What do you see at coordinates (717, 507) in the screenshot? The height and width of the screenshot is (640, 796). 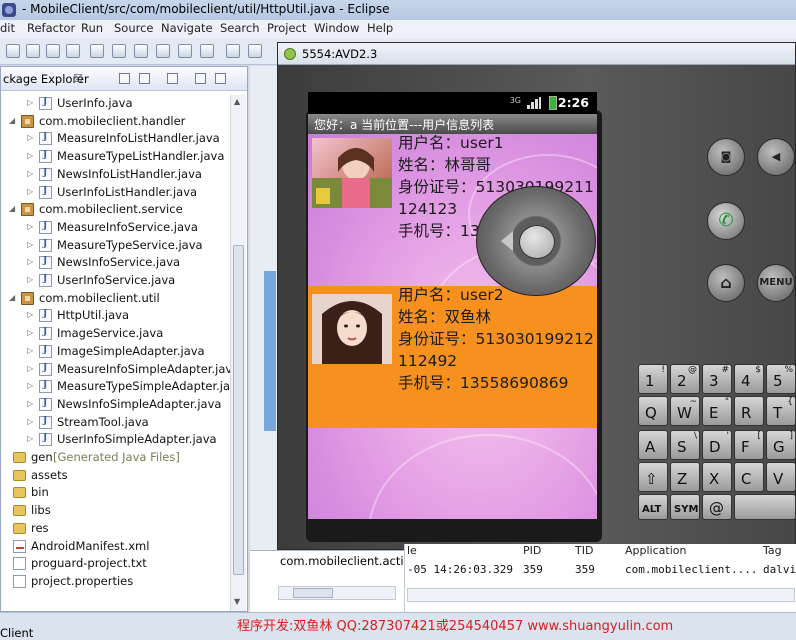 I see `key-at: @` at bounding box center [717, 507].